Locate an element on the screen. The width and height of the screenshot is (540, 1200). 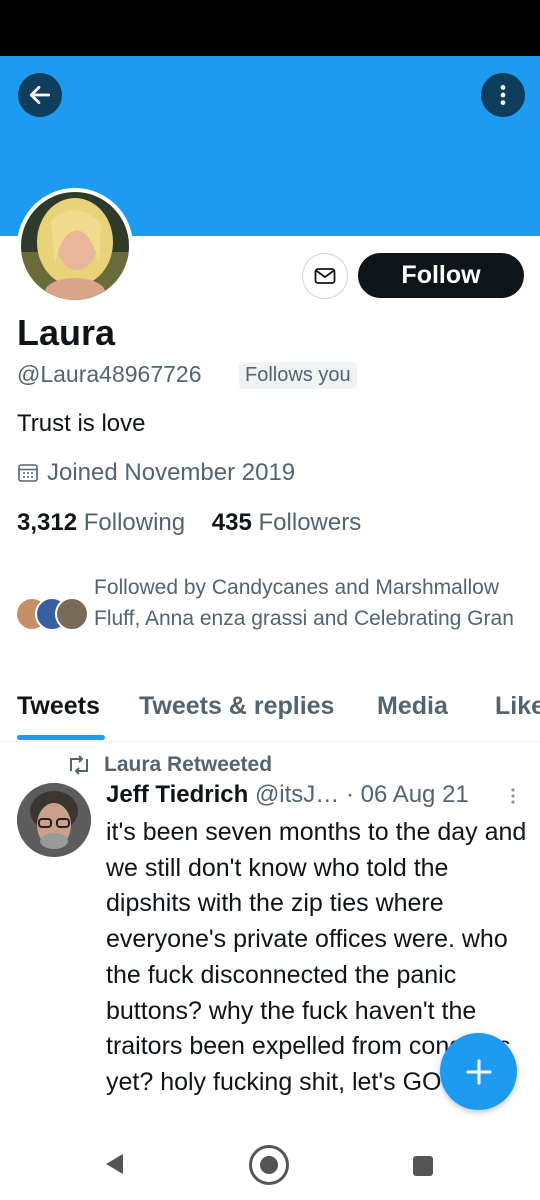
following-label: Following is located at coordinates (134, 522).